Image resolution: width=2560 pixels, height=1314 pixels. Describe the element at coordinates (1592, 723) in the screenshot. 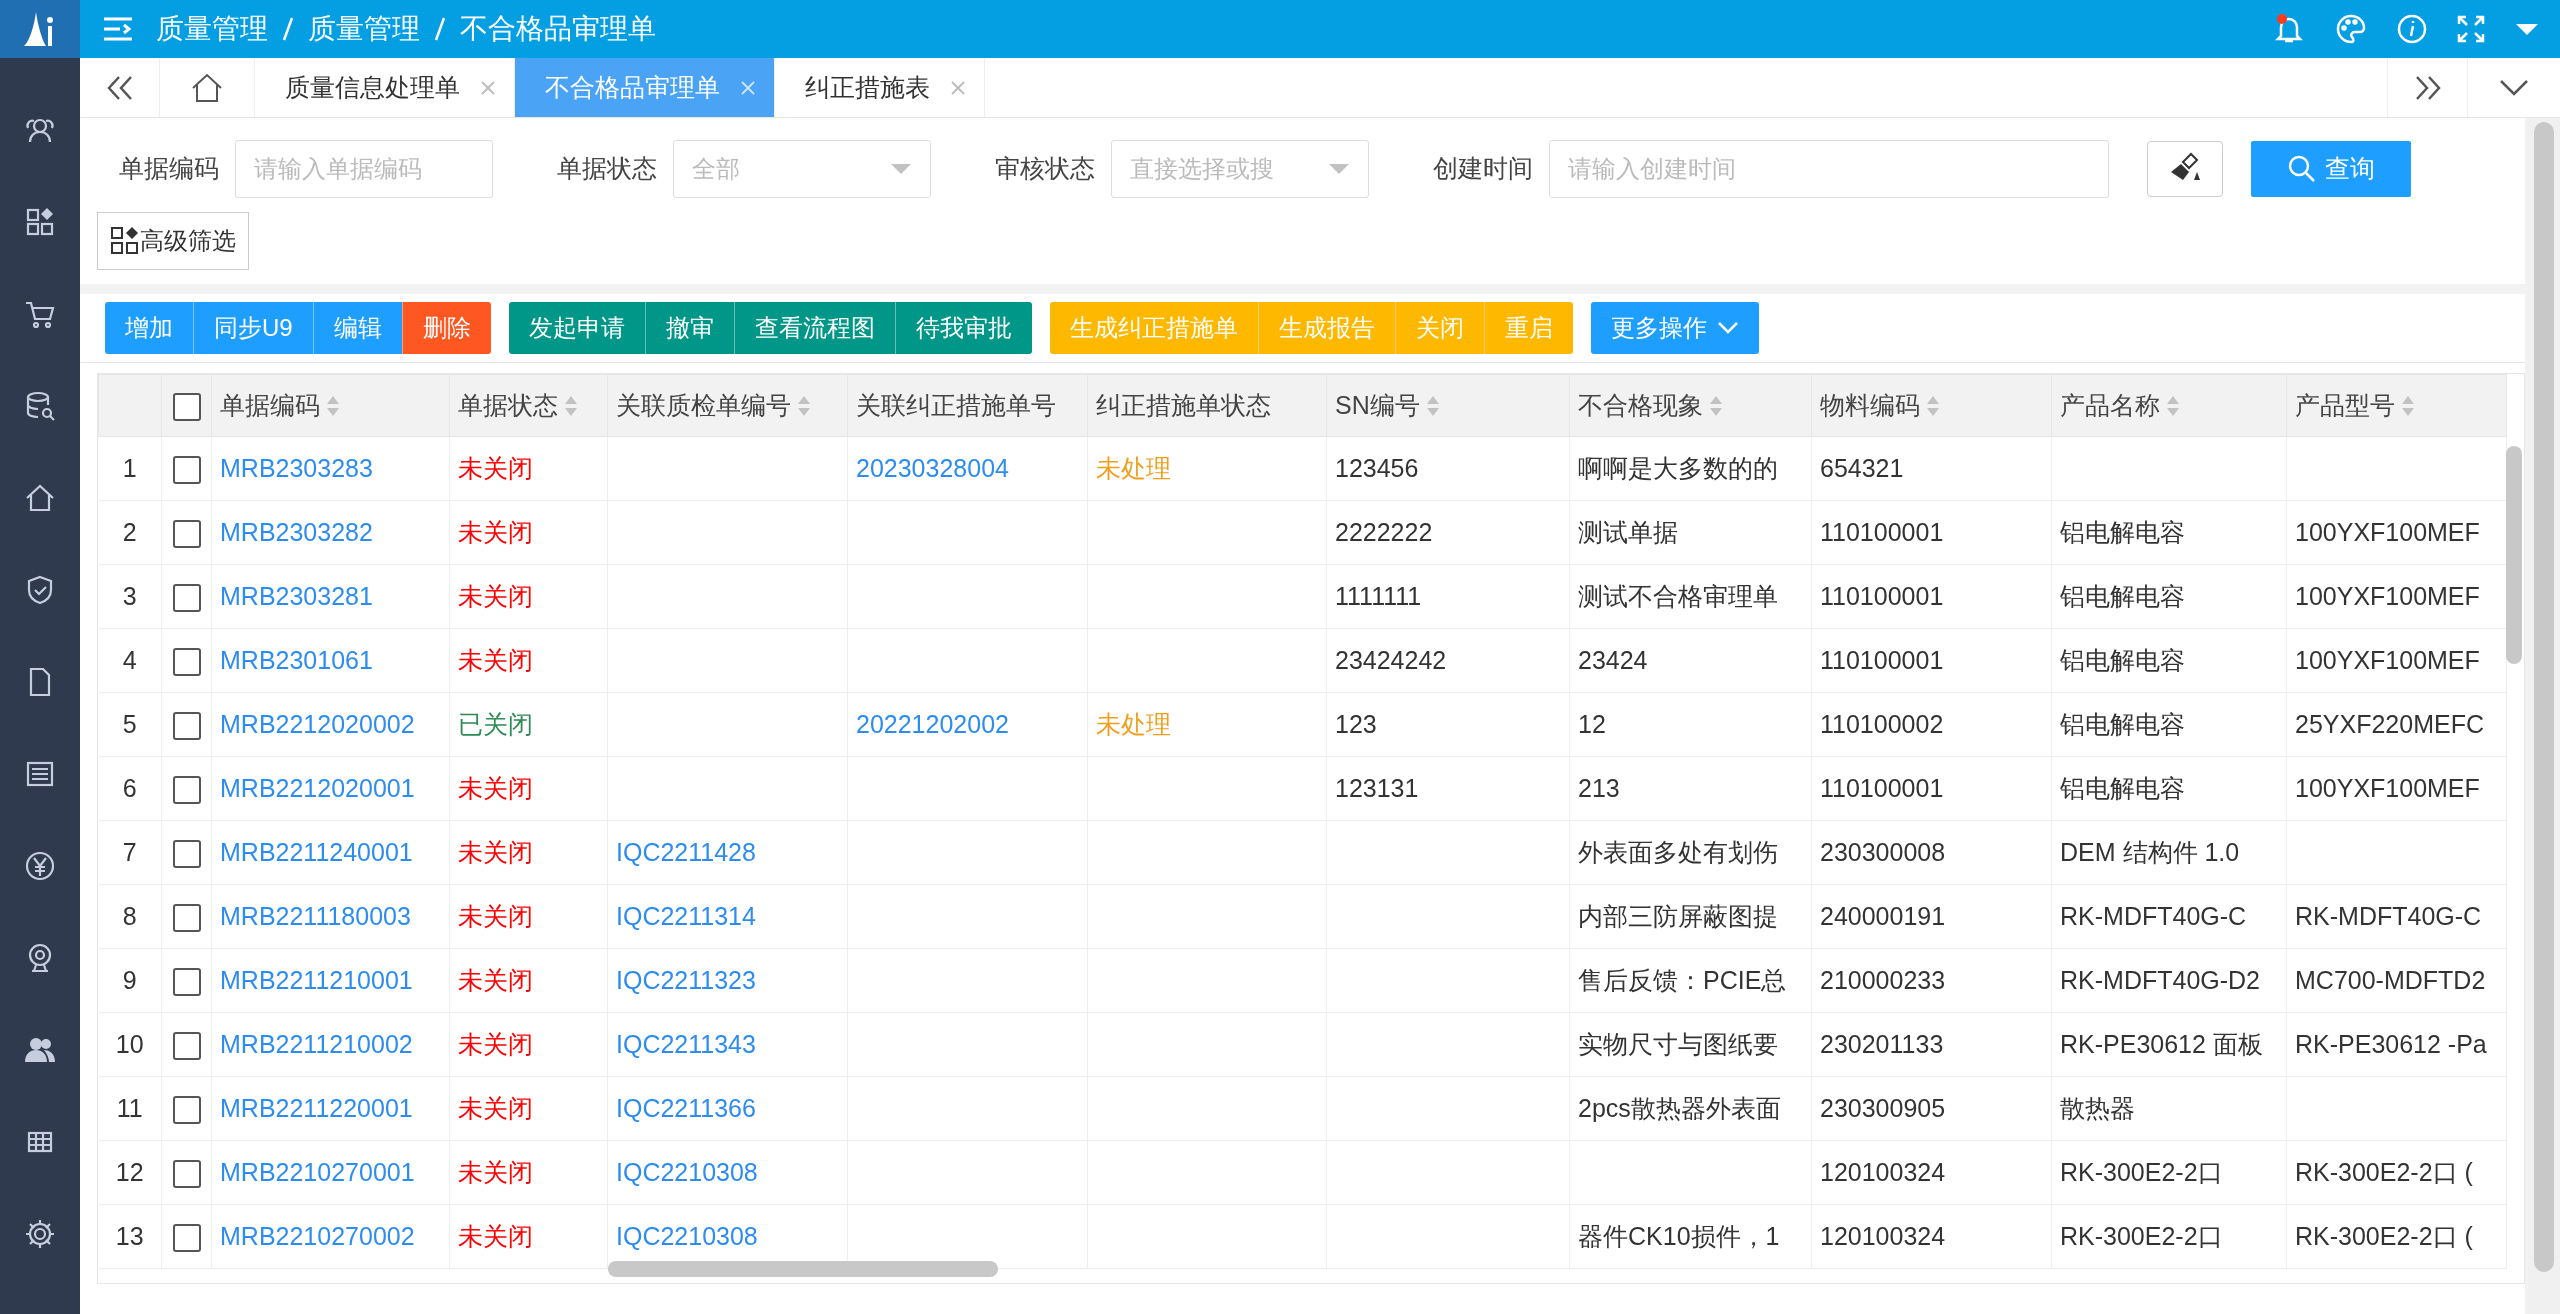

I see `table-cell: 12` at that location.